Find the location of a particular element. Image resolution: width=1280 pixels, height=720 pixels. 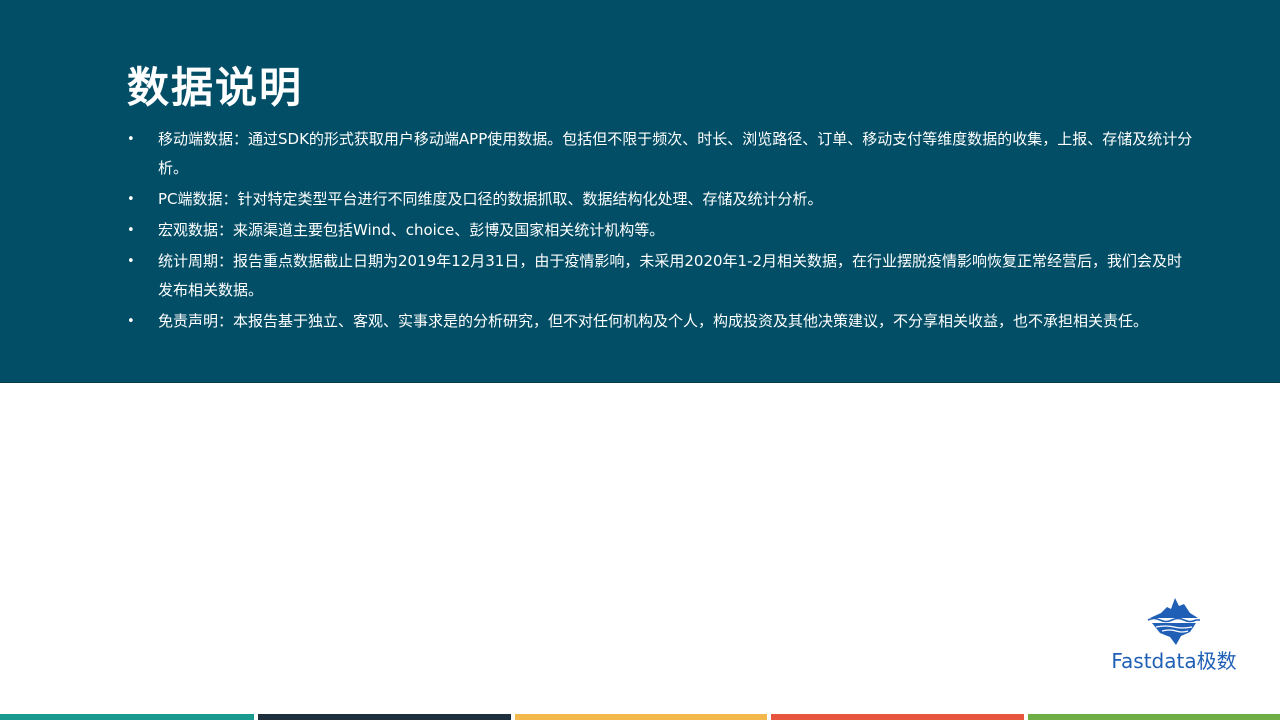

footer-color-bars is located at coordinates (640, 717).